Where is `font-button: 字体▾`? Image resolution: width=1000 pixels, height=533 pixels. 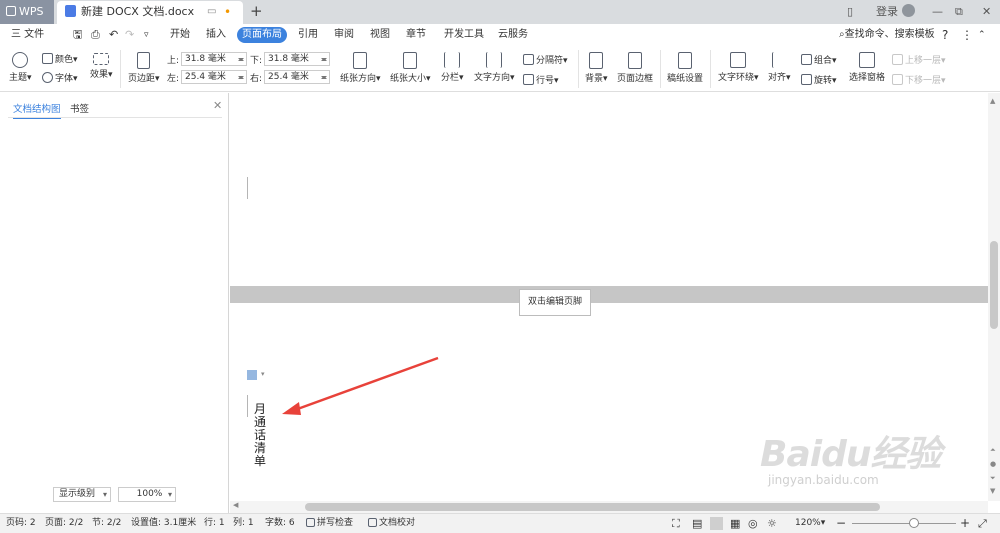
font-button: 字体▾ is located at coordinates (60, 77).